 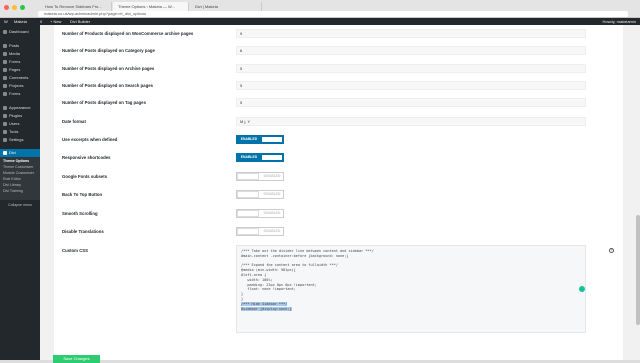 I want to click on browser-tab: Divi | Makeia, so click(x=226, y=6).